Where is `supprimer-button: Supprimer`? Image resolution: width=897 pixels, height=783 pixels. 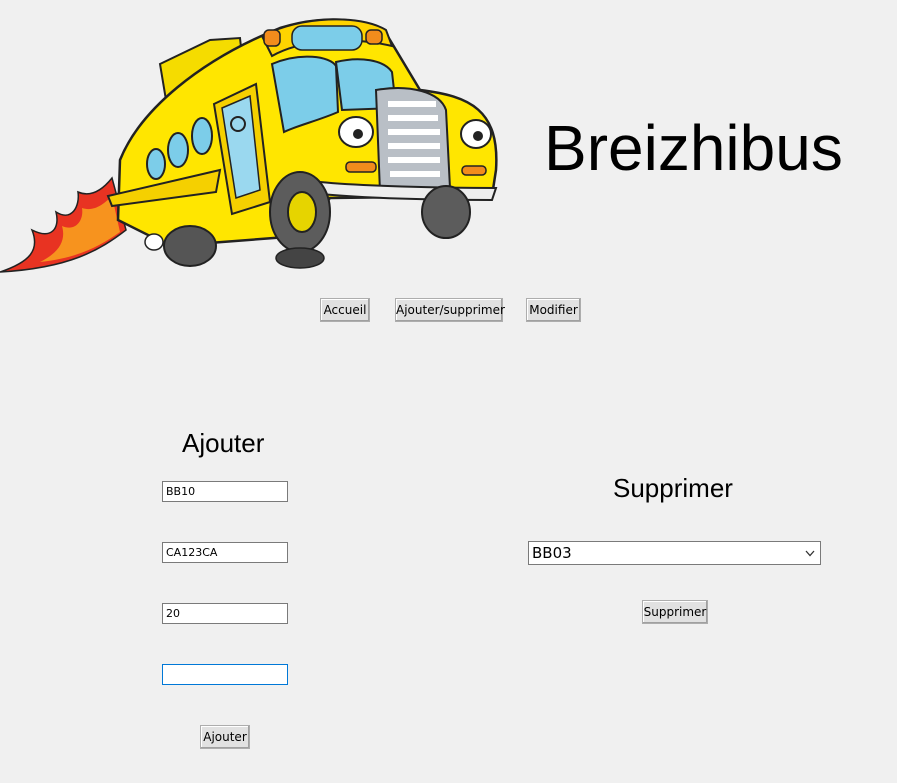
supprimer-button: Supprimer is located at coordinates (675, 612).